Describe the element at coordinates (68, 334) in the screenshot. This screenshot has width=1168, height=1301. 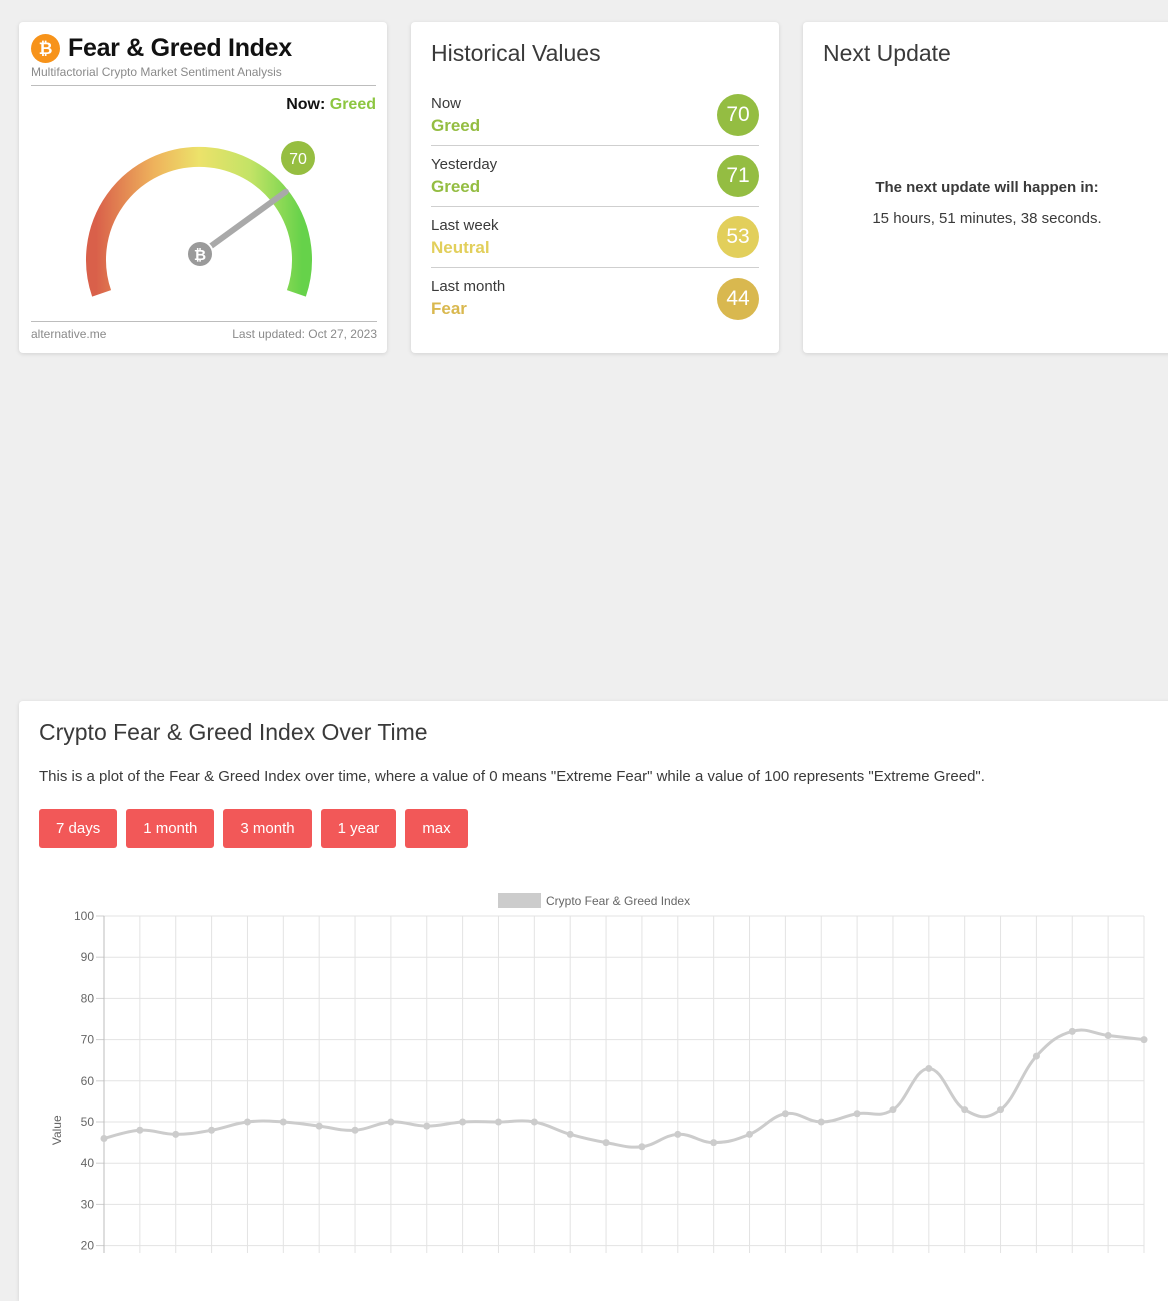
I see `source-link: alternative.me` at that location.